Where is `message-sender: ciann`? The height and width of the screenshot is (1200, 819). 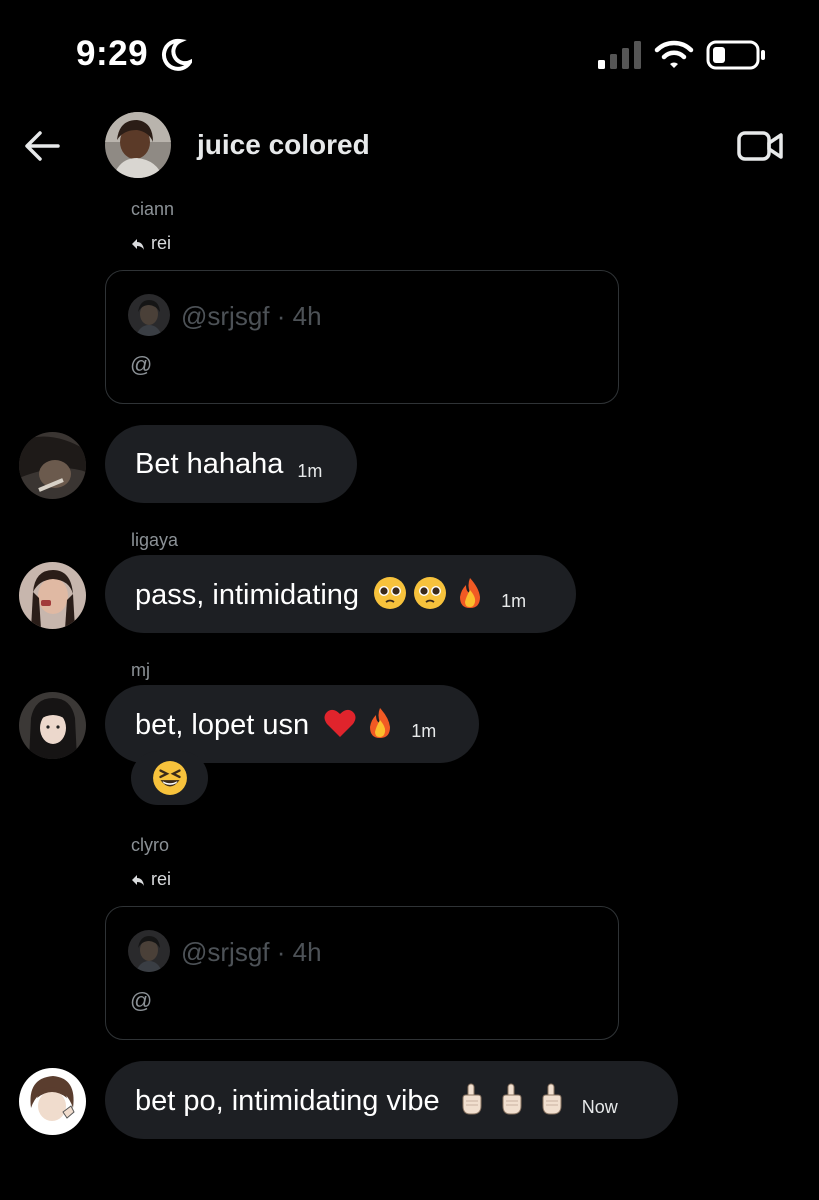
message-sender: ciann is located at coordinates (153, 209).